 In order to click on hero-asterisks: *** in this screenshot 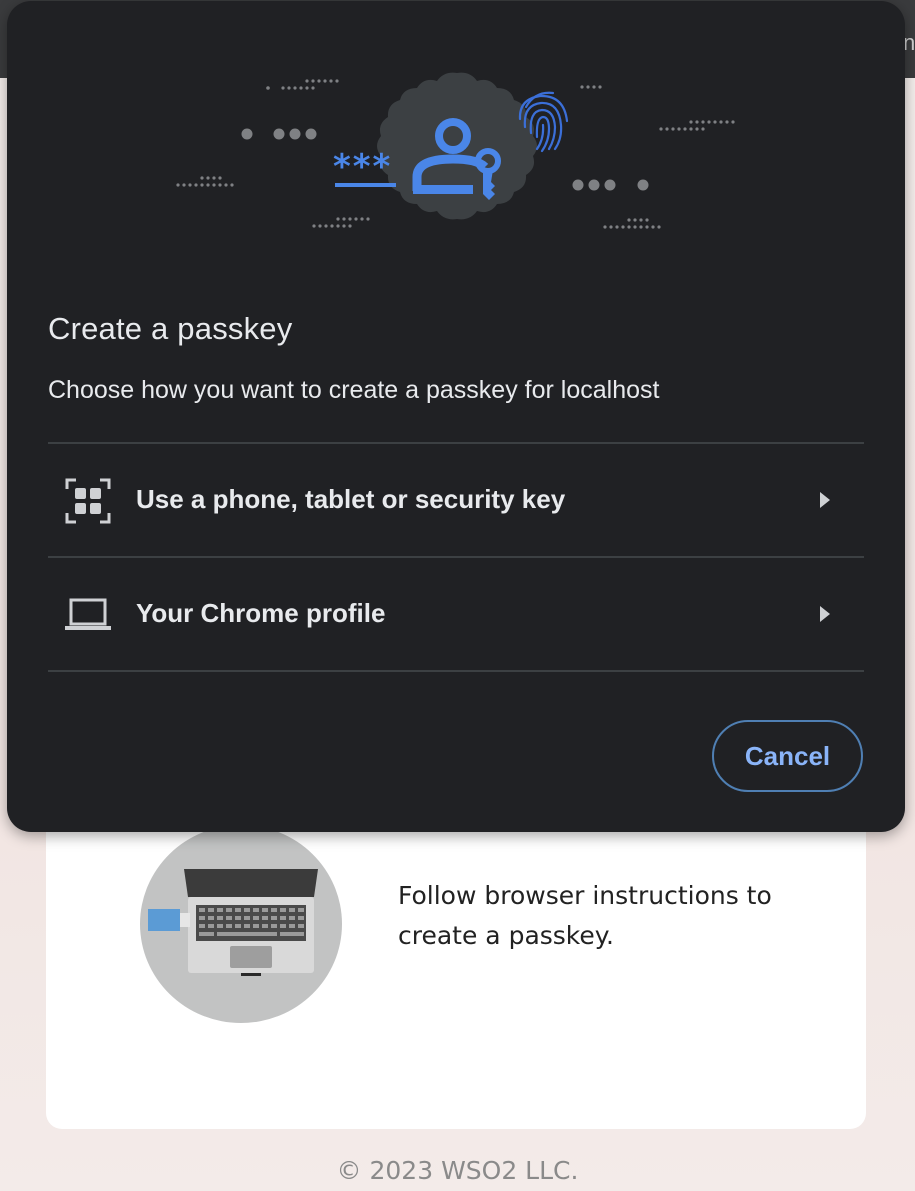, I will do `click(362, 167)`.